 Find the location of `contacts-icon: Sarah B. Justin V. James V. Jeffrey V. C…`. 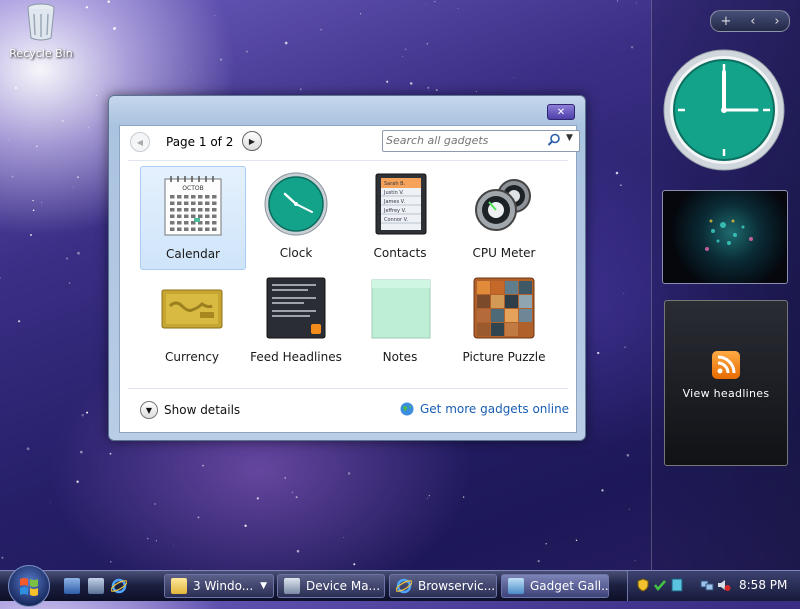

contacts-icon: Sarah B. Justin V. James V. Jeffrey V. C… is located at coordinates (401, 204).